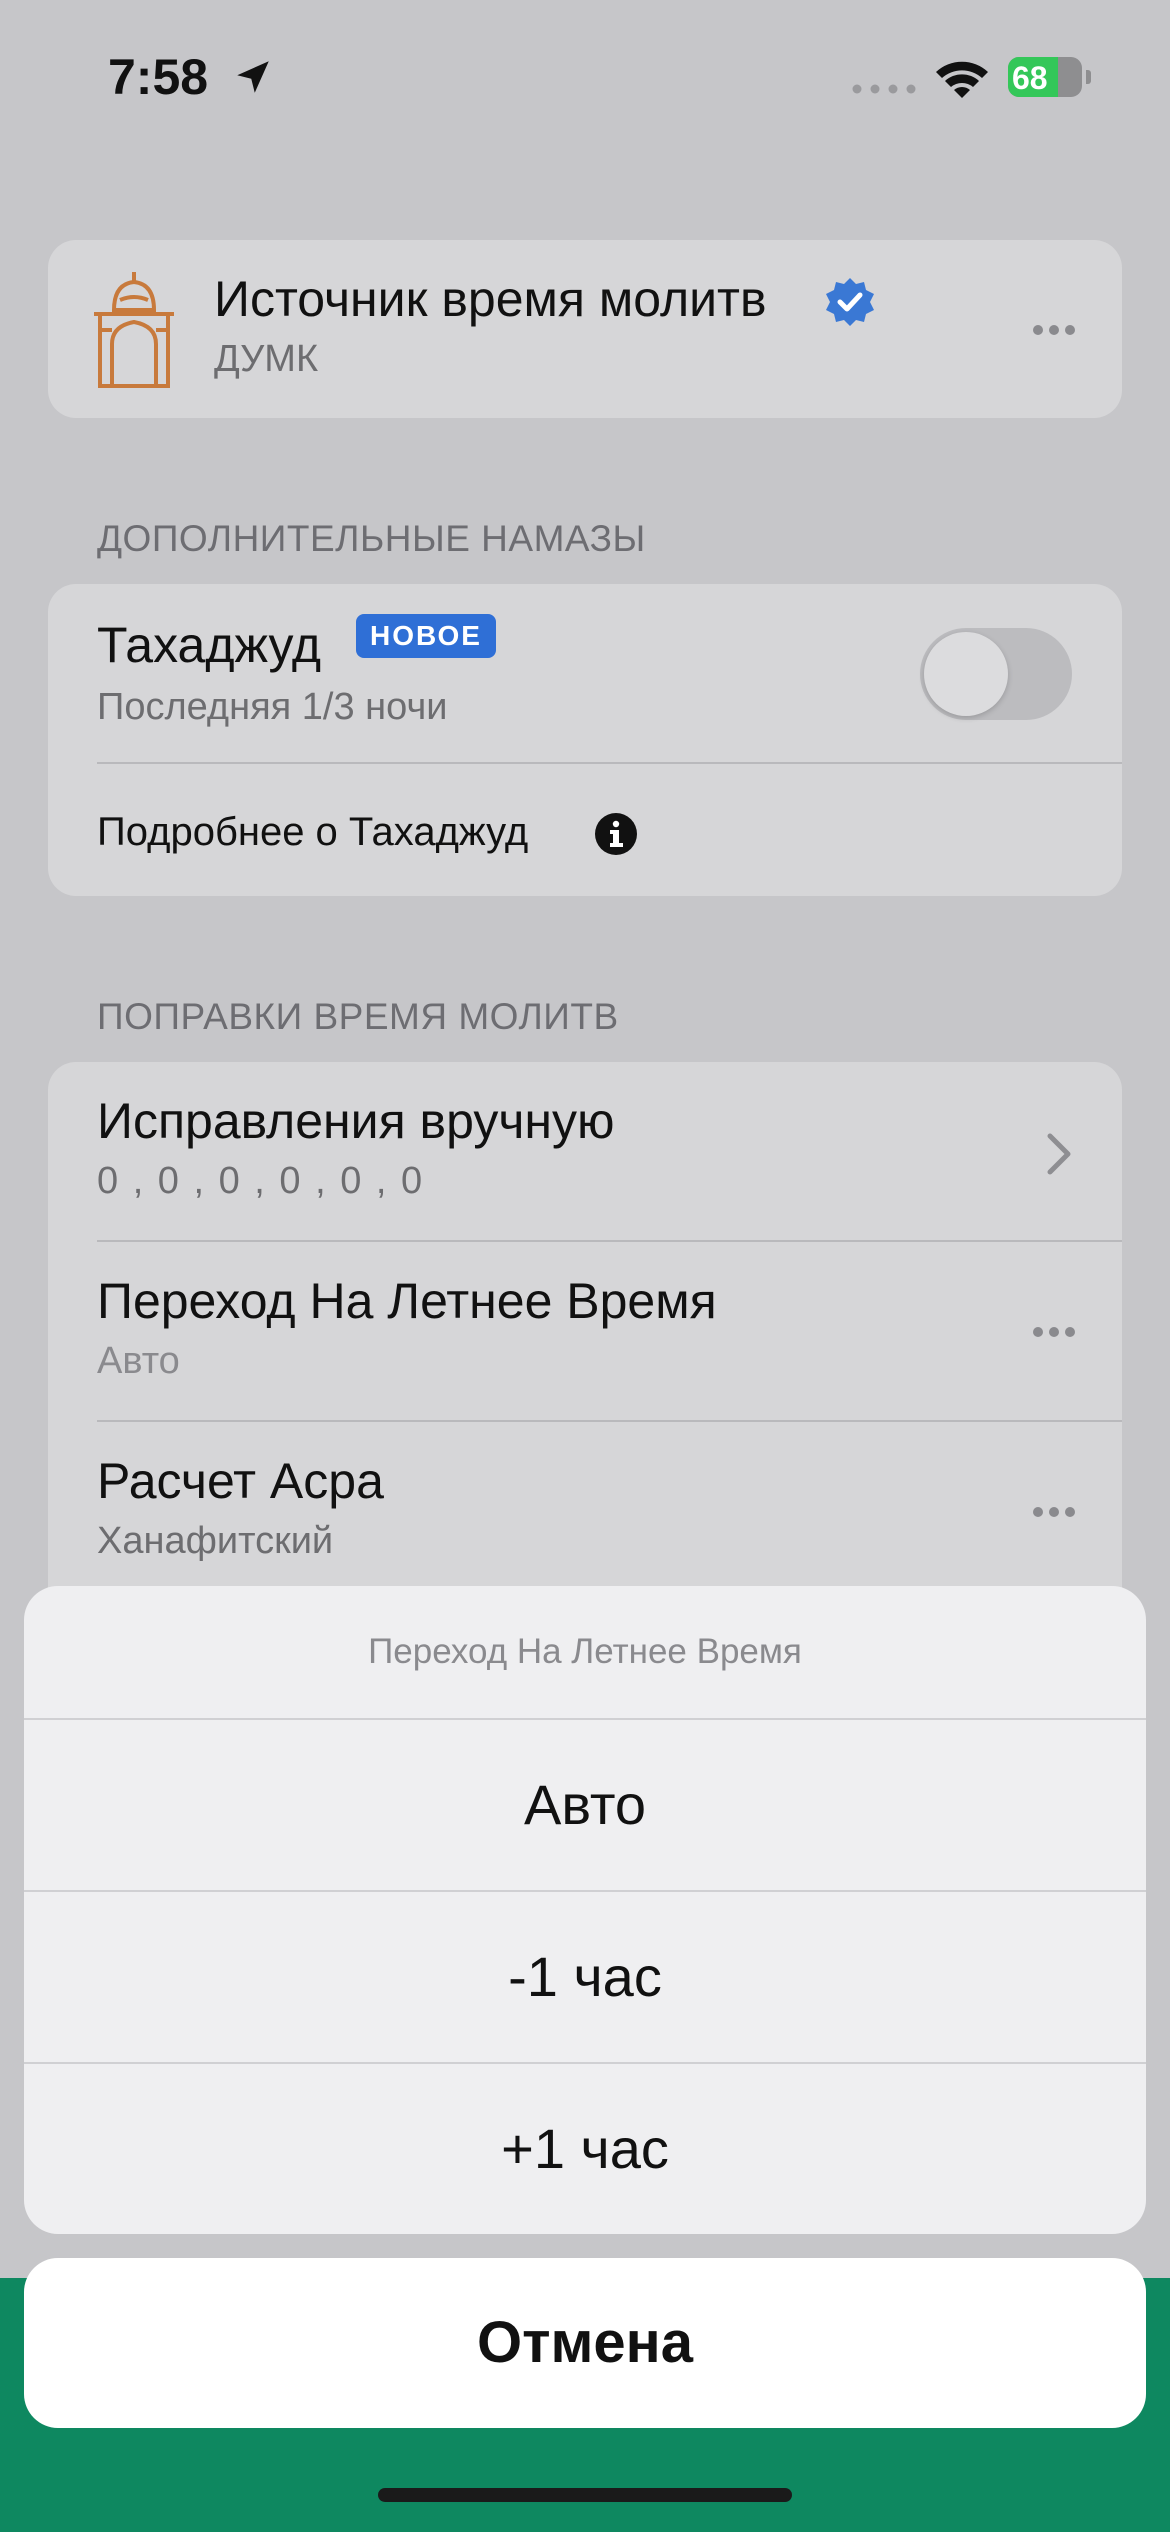  What do you see at coordinates (962, 79) in the screenshot?
I see `wifi-icon` at bounding box center [962, 79].